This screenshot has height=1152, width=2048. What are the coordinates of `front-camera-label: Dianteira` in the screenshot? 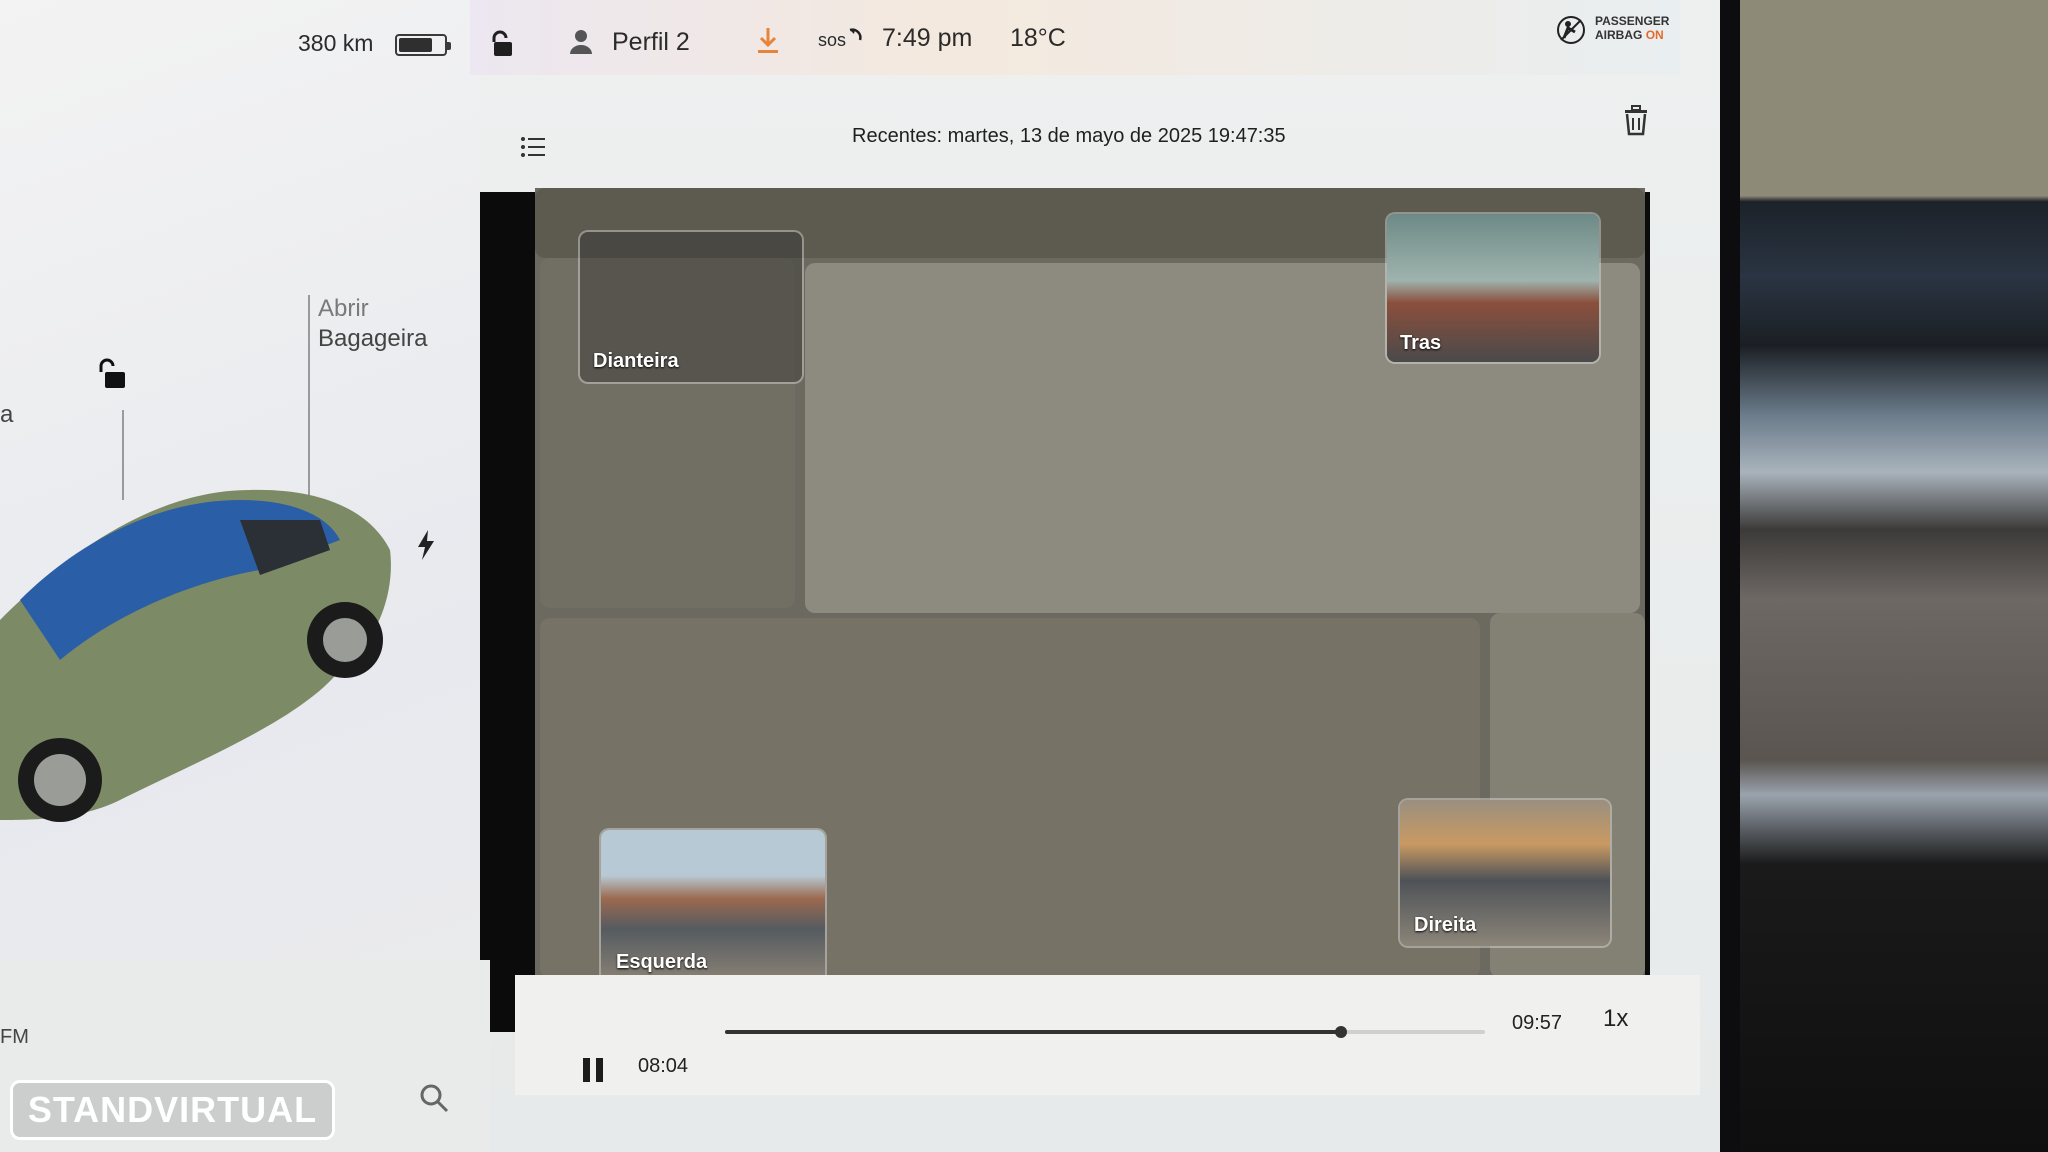 It's located at (636, 361).